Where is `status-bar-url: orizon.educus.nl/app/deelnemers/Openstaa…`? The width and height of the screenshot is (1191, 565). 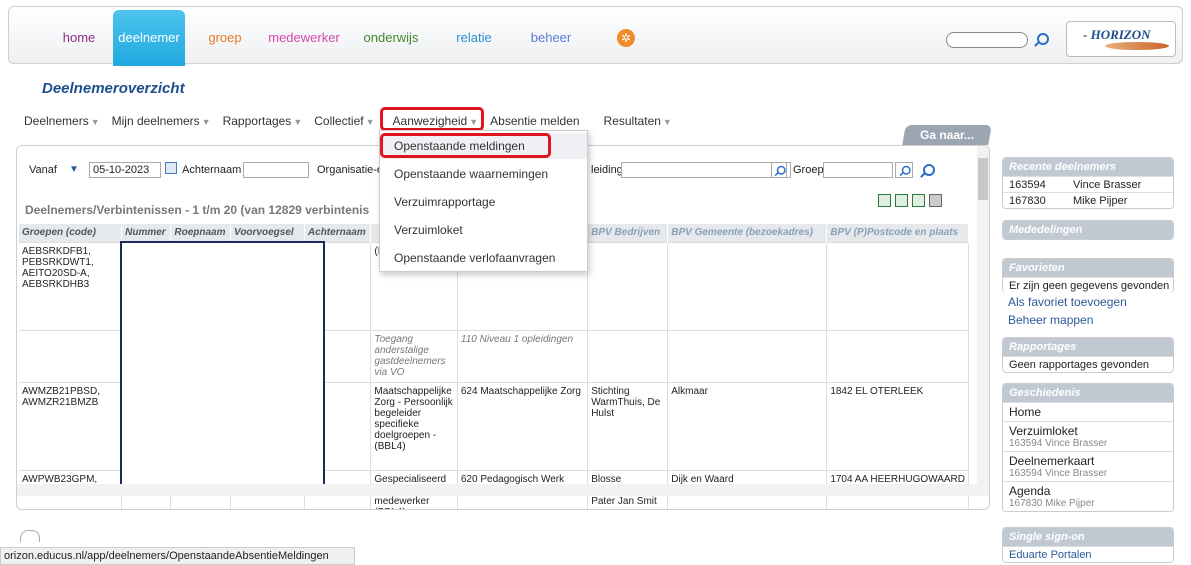 status-bar-url: orizon.educus.nl/app/deelnemers/Openstaa… is located at coordinates (177, 556).